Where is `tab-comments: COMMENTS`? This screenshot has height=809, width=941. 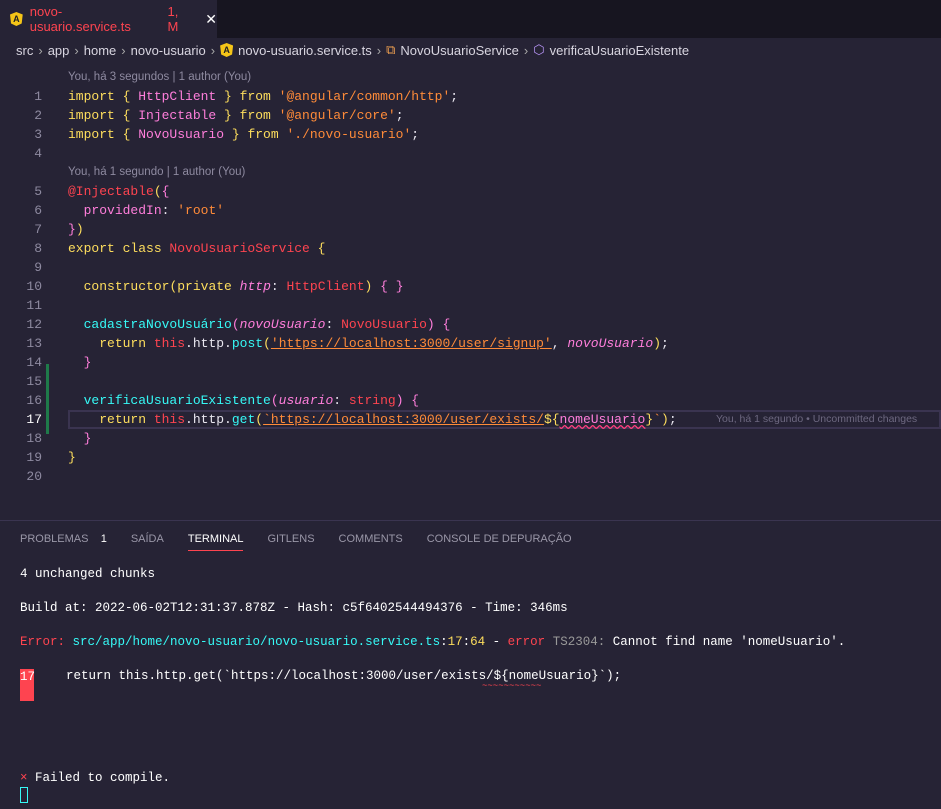
tab-comments: COMMENTS is located at coordinates (371, 542).